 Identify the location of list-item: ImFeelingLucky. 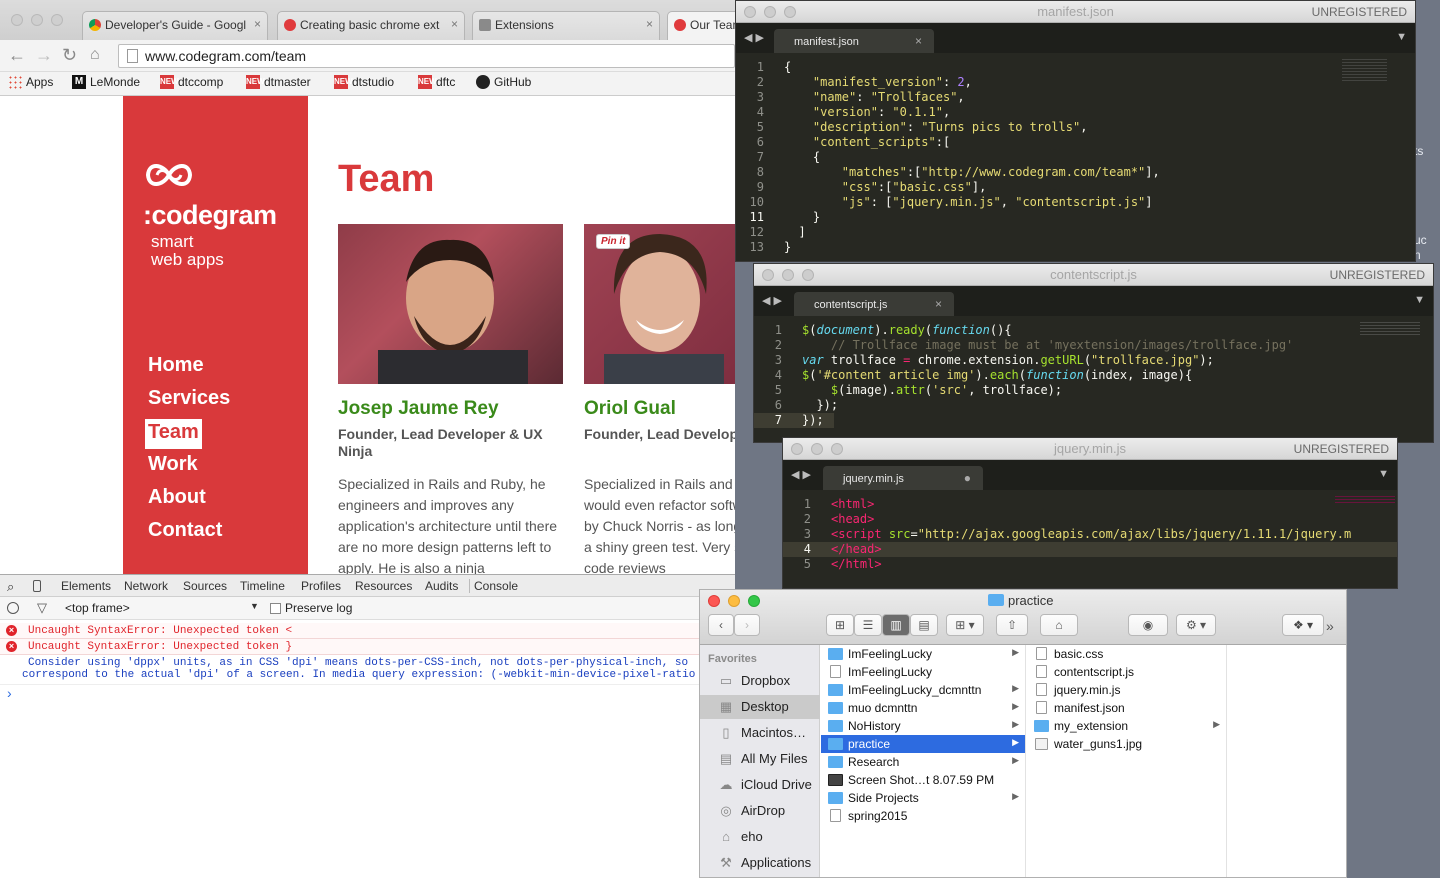
(923, 672).